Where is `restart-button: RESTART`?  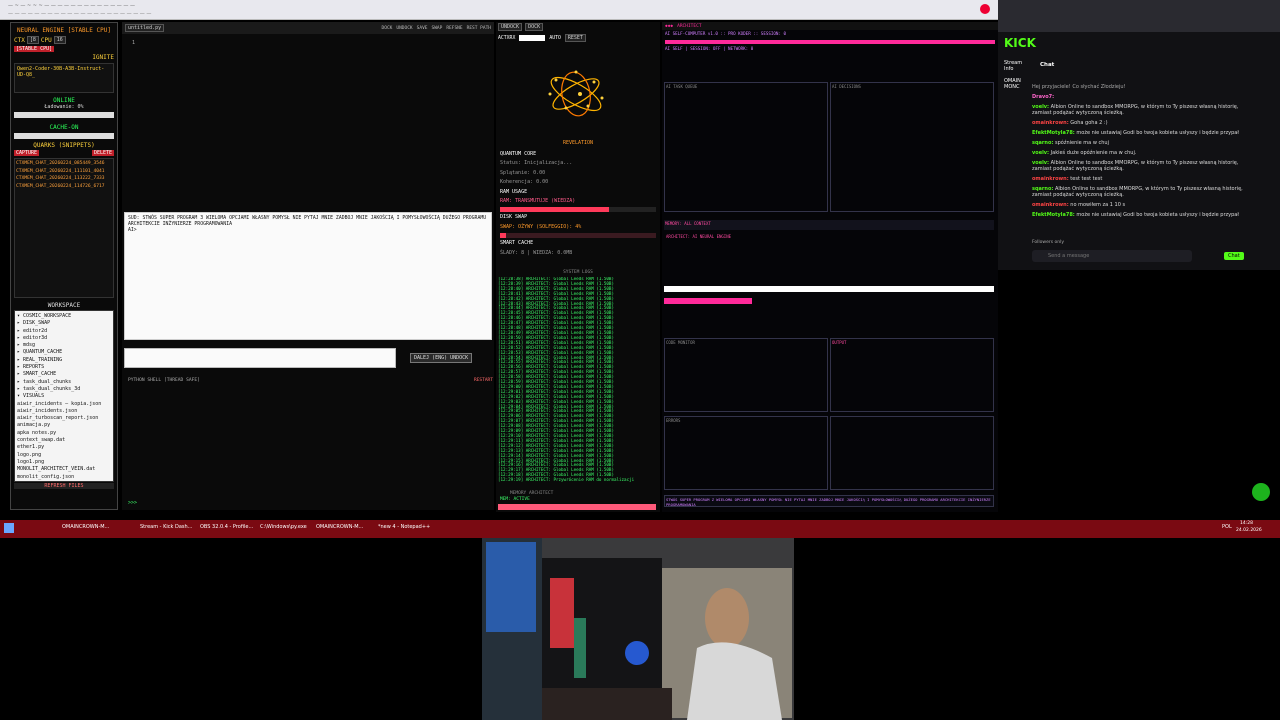 restart-button: RESTART is located at coordinates (483, 380).